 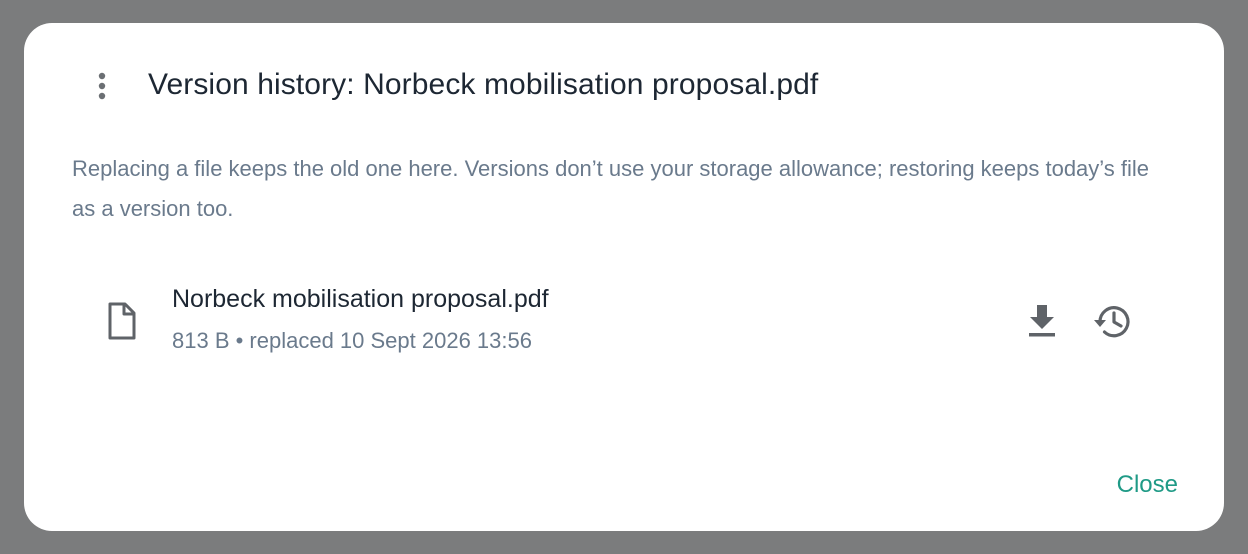 What do you see at coordinates (1042, 321) in the screenshot?
I see `download-icon` at bounding box center [1042, 321].